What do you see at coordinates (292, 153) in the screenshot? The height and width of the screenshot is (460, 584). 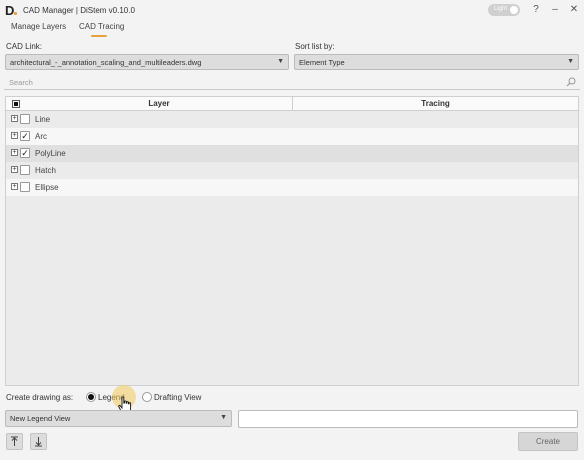 I see `grid-row: + ✓ PolyLine` at bounding box center [292, 153].